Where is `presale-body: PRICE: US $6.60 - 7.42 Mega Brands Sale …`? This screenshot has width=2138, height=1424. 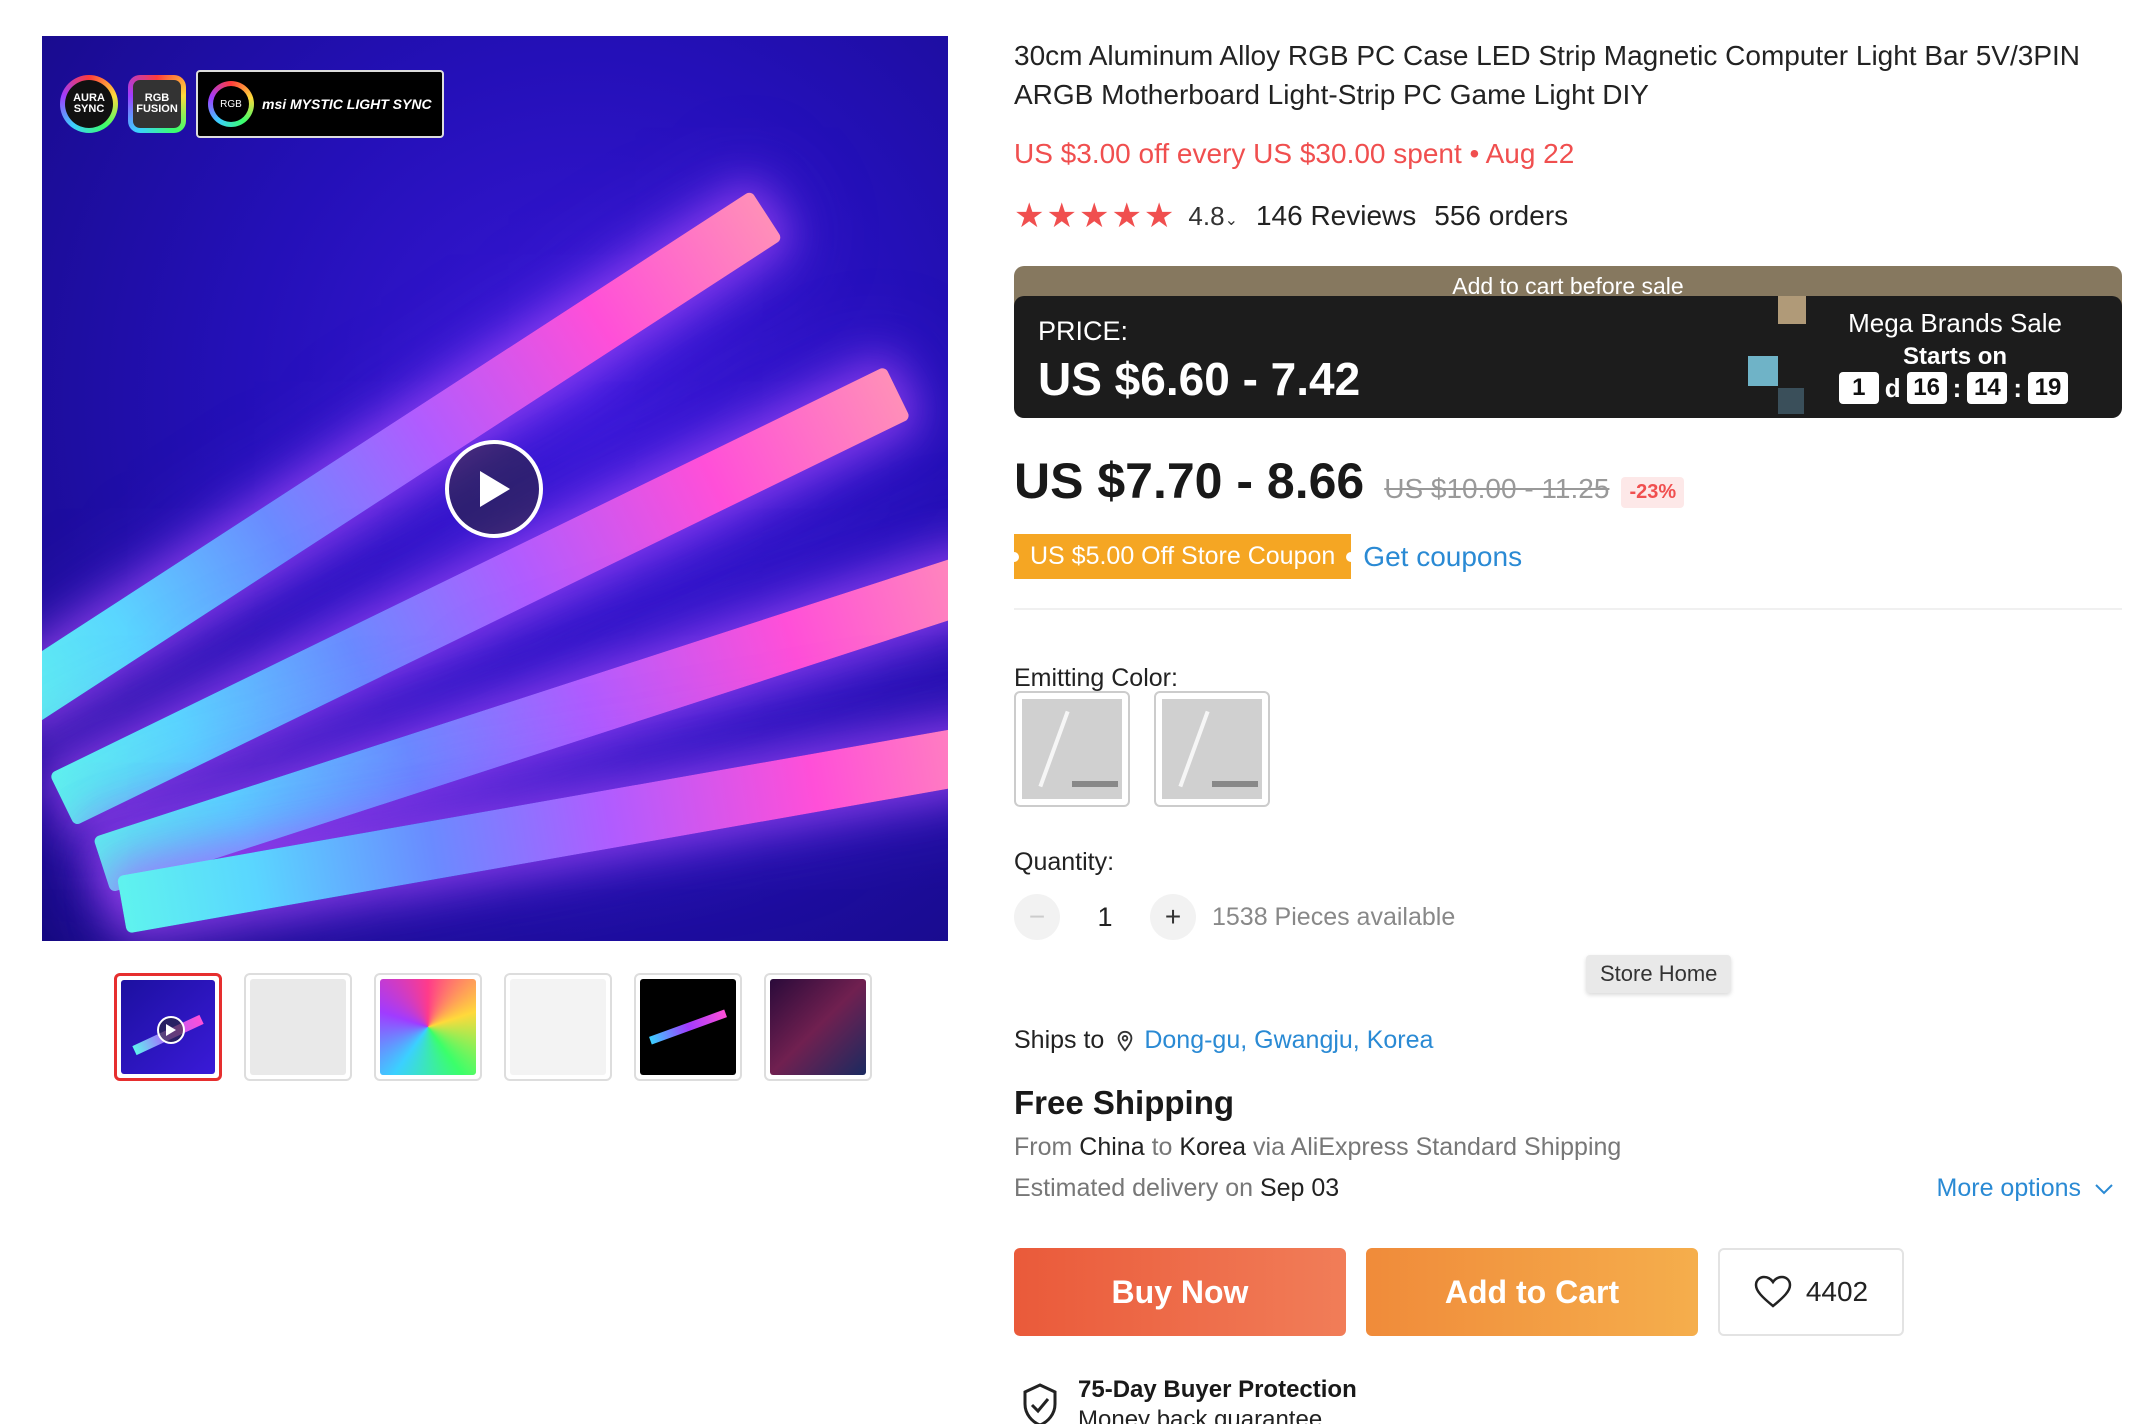
presale-body: PRICE: US $6.60 - 7.42 Mega Brands Sale … is located at coordinates (1568, 357).